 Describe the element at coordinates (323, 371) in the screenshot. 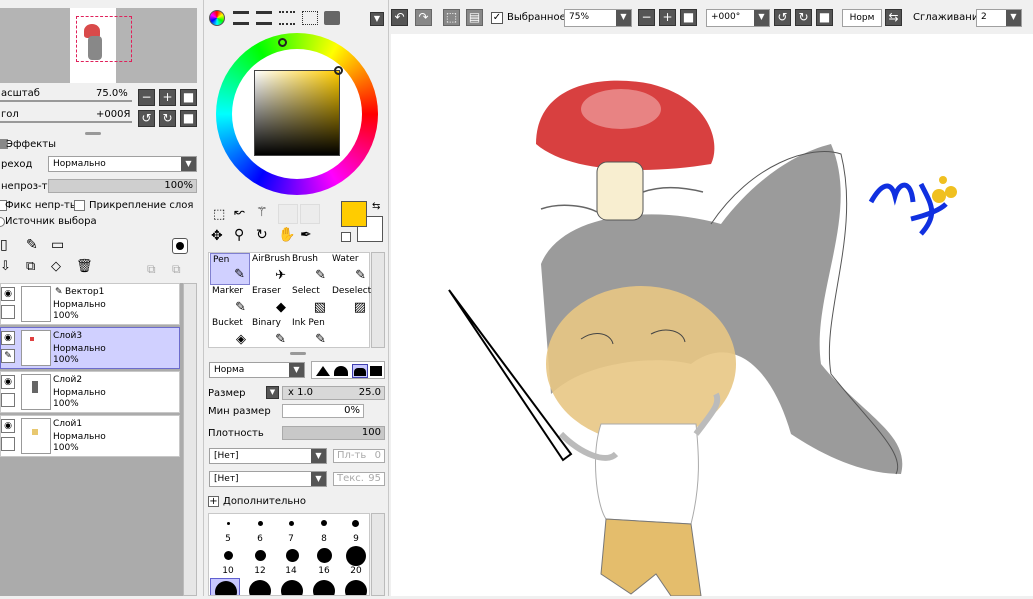

I see `shape-soft-icon` at that location.